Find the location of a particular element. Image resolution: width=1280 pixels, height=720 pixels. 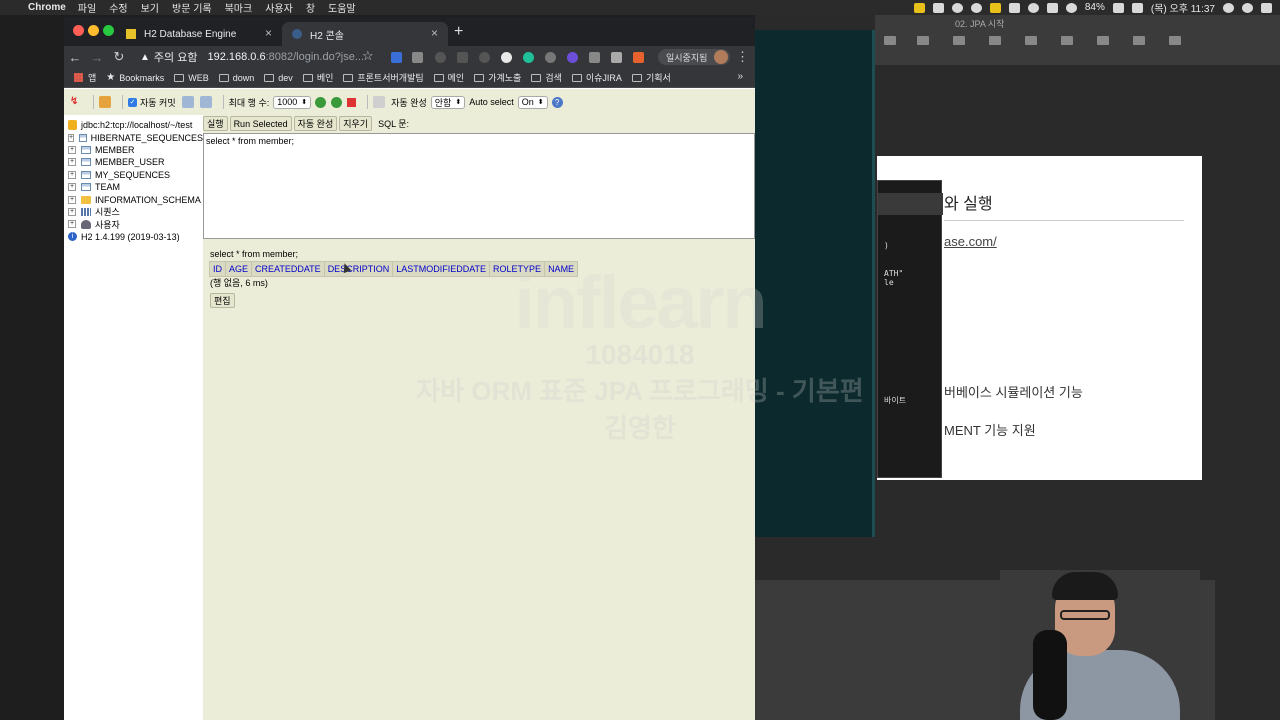

help-icon: ? is located at coordinates (557, 102).